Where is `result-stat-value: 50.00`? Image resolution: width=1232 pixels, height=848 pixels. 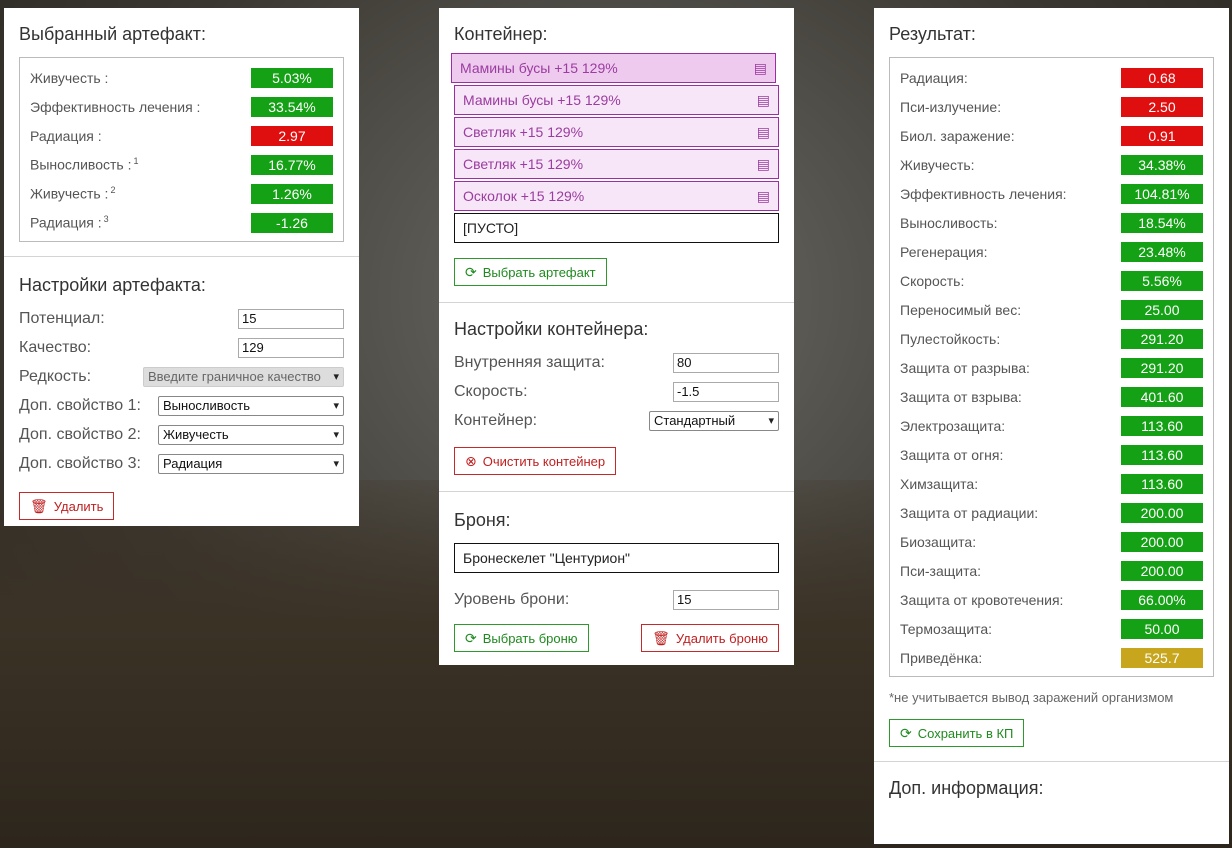
result-stat-value: 50.00 is located at coordinates (1162, 628).